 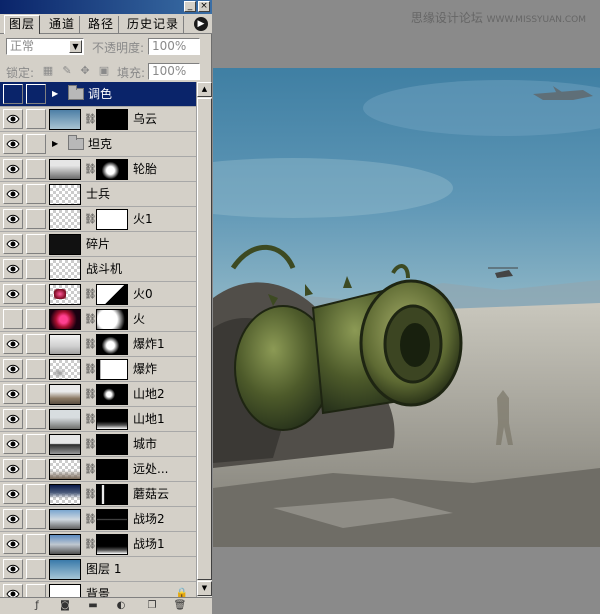 I want to click on layer-row: ⛓ 蘑菇云, so click(x=98, y=494).